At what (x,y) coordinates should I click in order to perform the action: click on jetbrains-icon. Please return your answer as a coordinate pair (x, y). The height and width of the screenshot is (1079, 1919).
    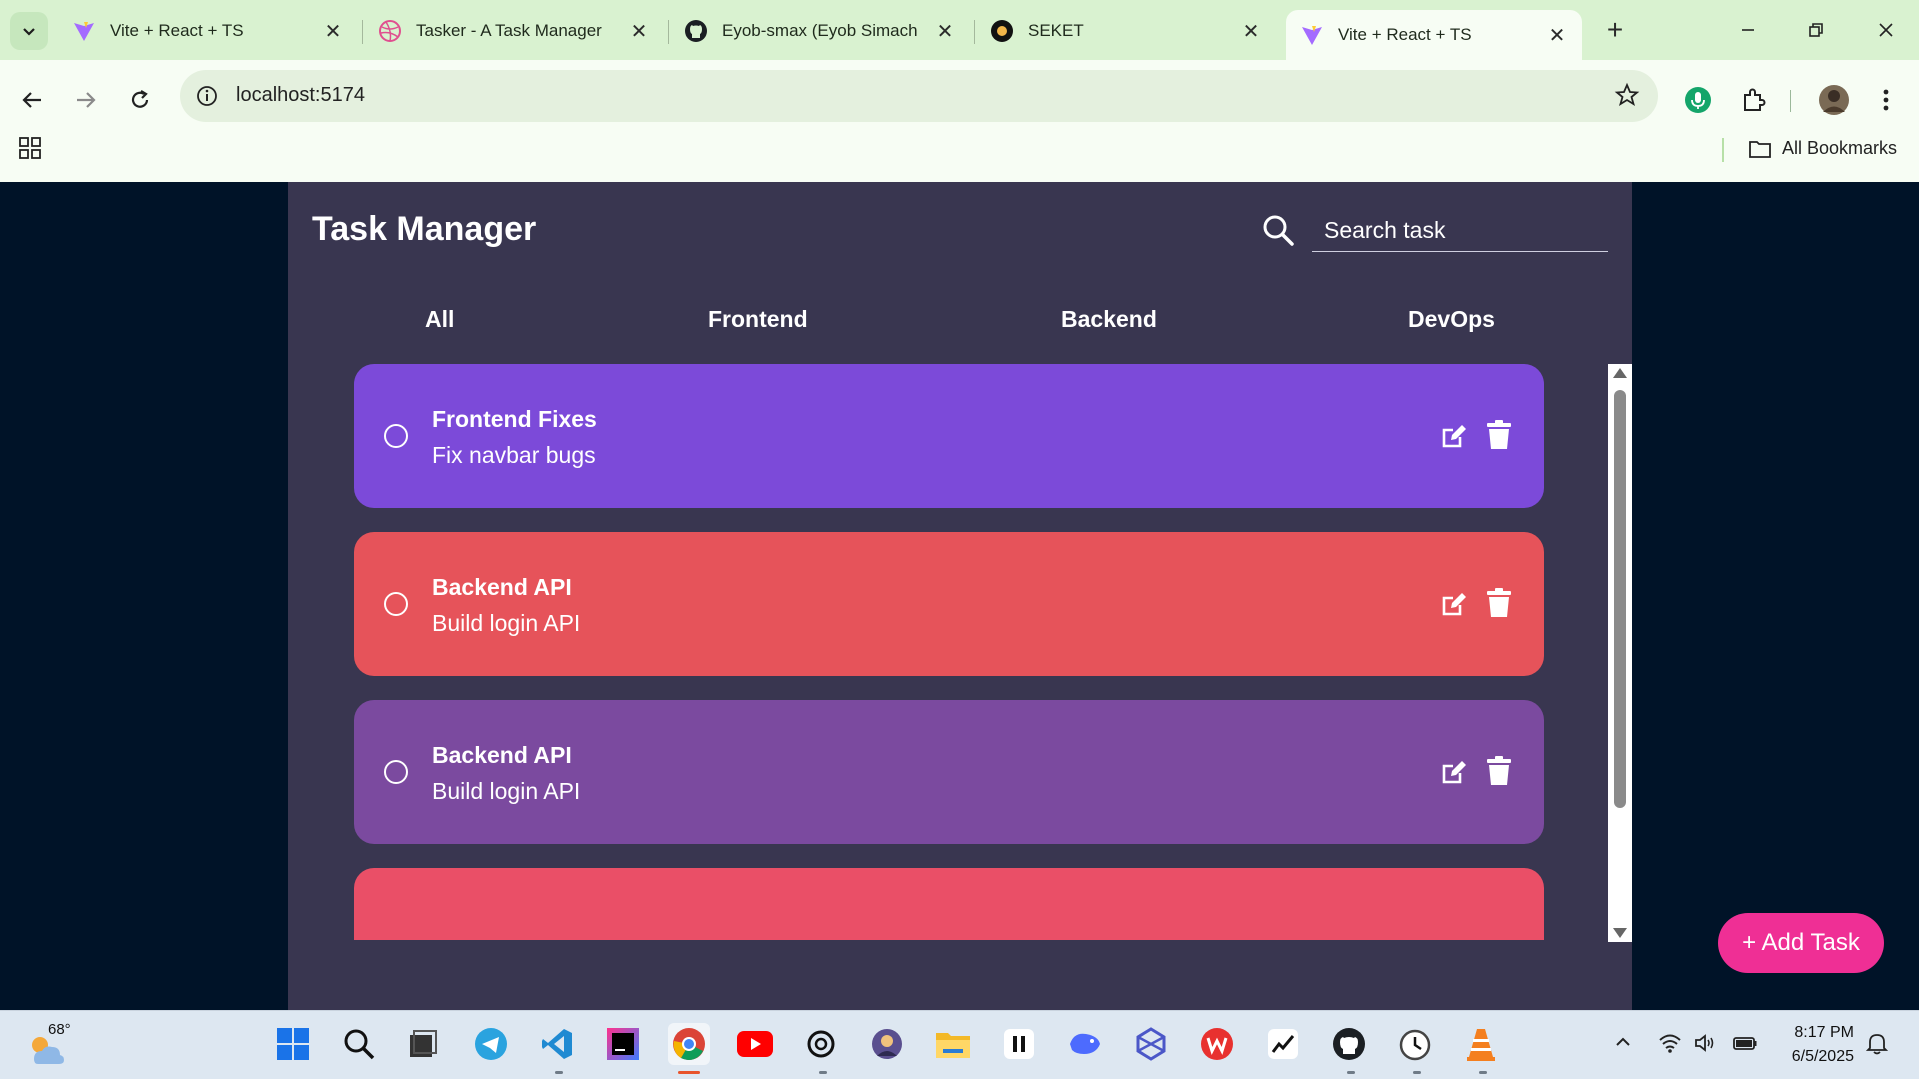
    Looking at the image, I should click on (623, 1044).